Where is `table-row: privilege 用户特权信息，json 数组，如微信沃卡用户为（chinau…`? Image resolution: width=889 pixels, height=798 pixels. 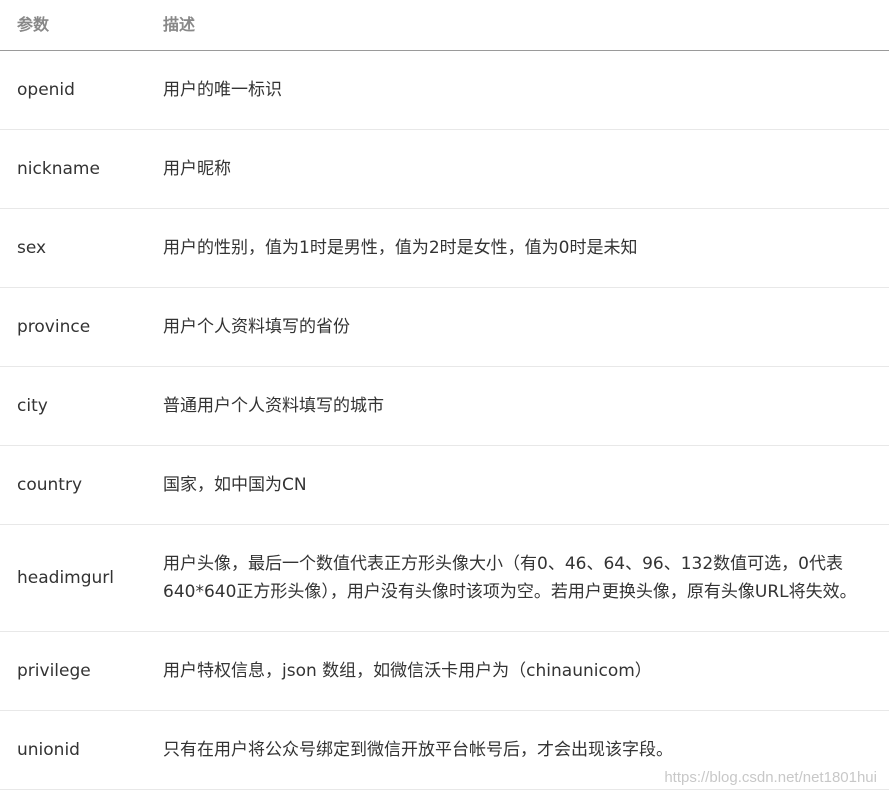
table-row: privilege 用户特权信息，json 数组，如微信沃卡用户为（chinau… is located at coordinates (444, 671).